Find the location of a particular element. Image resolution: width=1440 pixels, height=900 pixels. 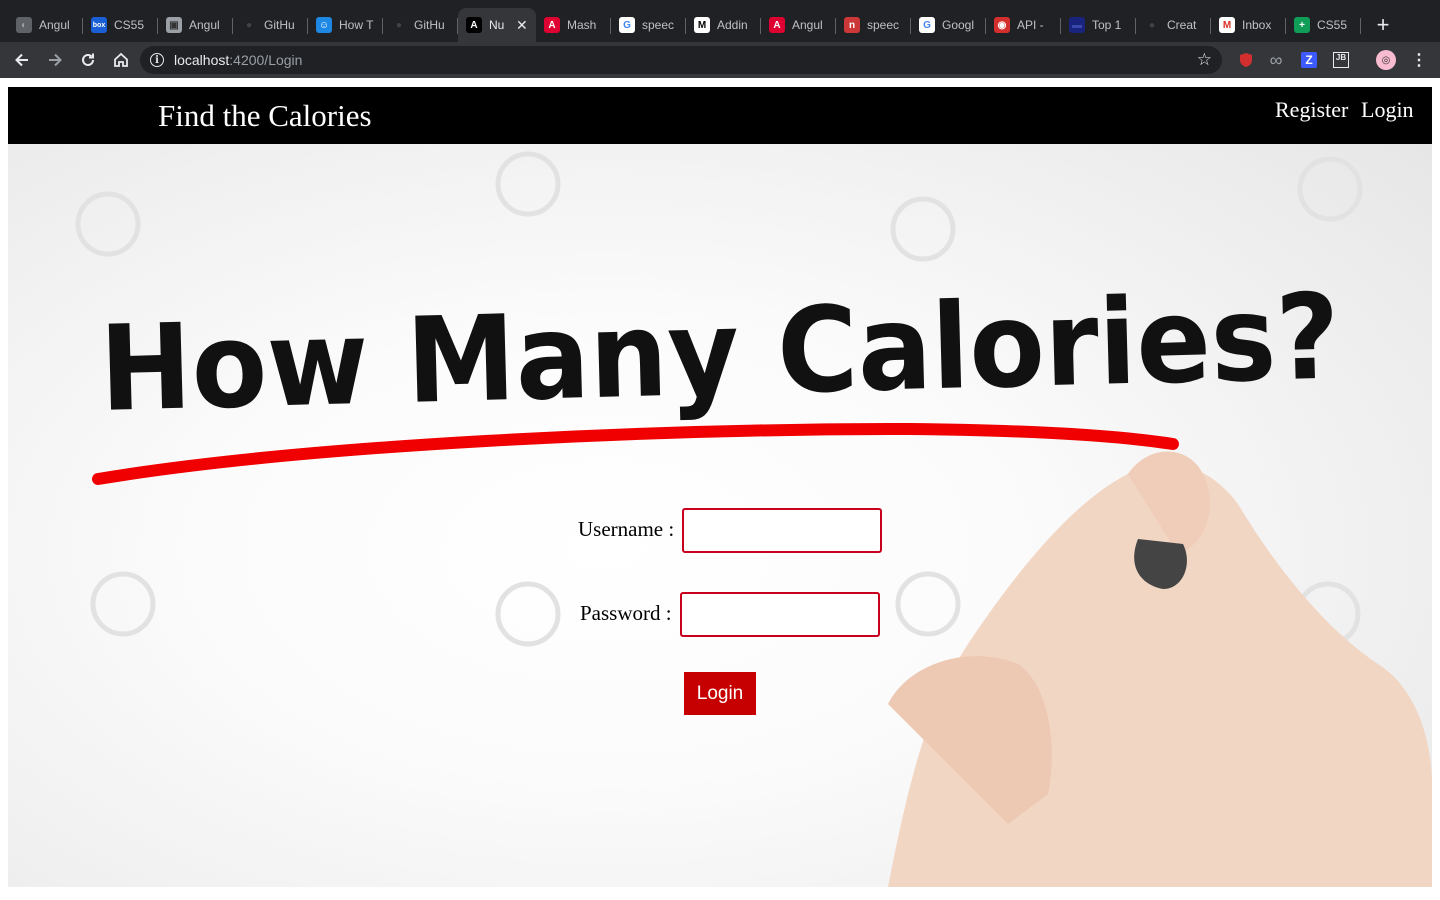

tab-title: Mash is located at coordinates (582, 25).